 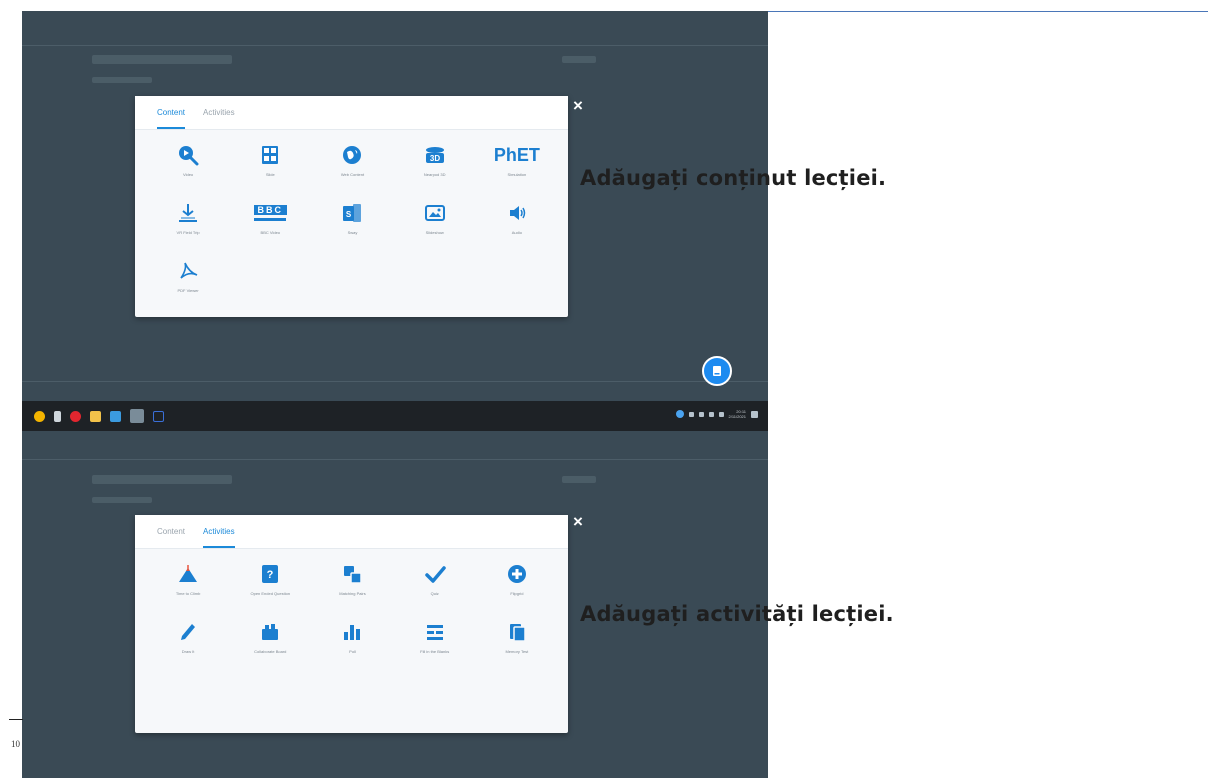 I want to click on tile-video: Video, so click(x=188, y=168).